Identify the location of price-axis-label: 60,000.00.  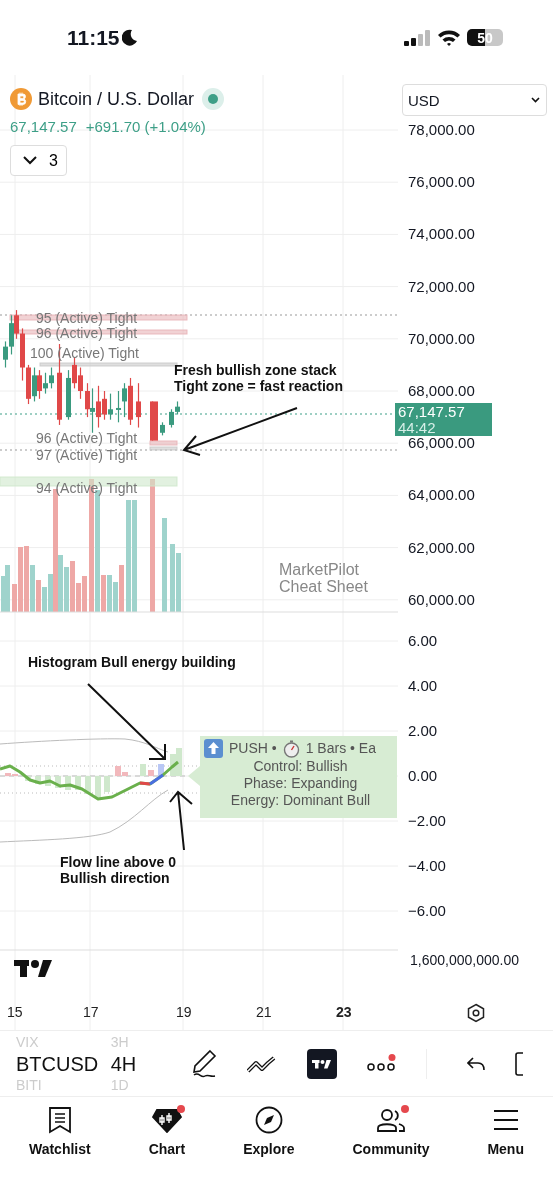
(441, 599).